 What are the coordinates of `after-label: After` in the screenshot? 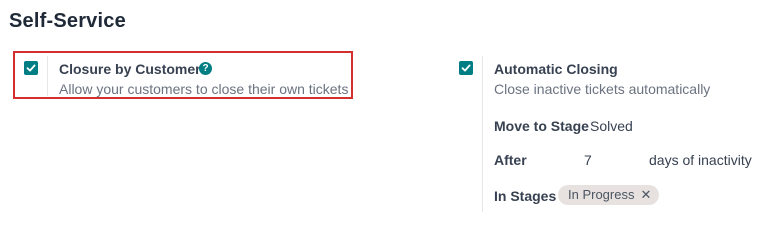 It's located at (510, 160).